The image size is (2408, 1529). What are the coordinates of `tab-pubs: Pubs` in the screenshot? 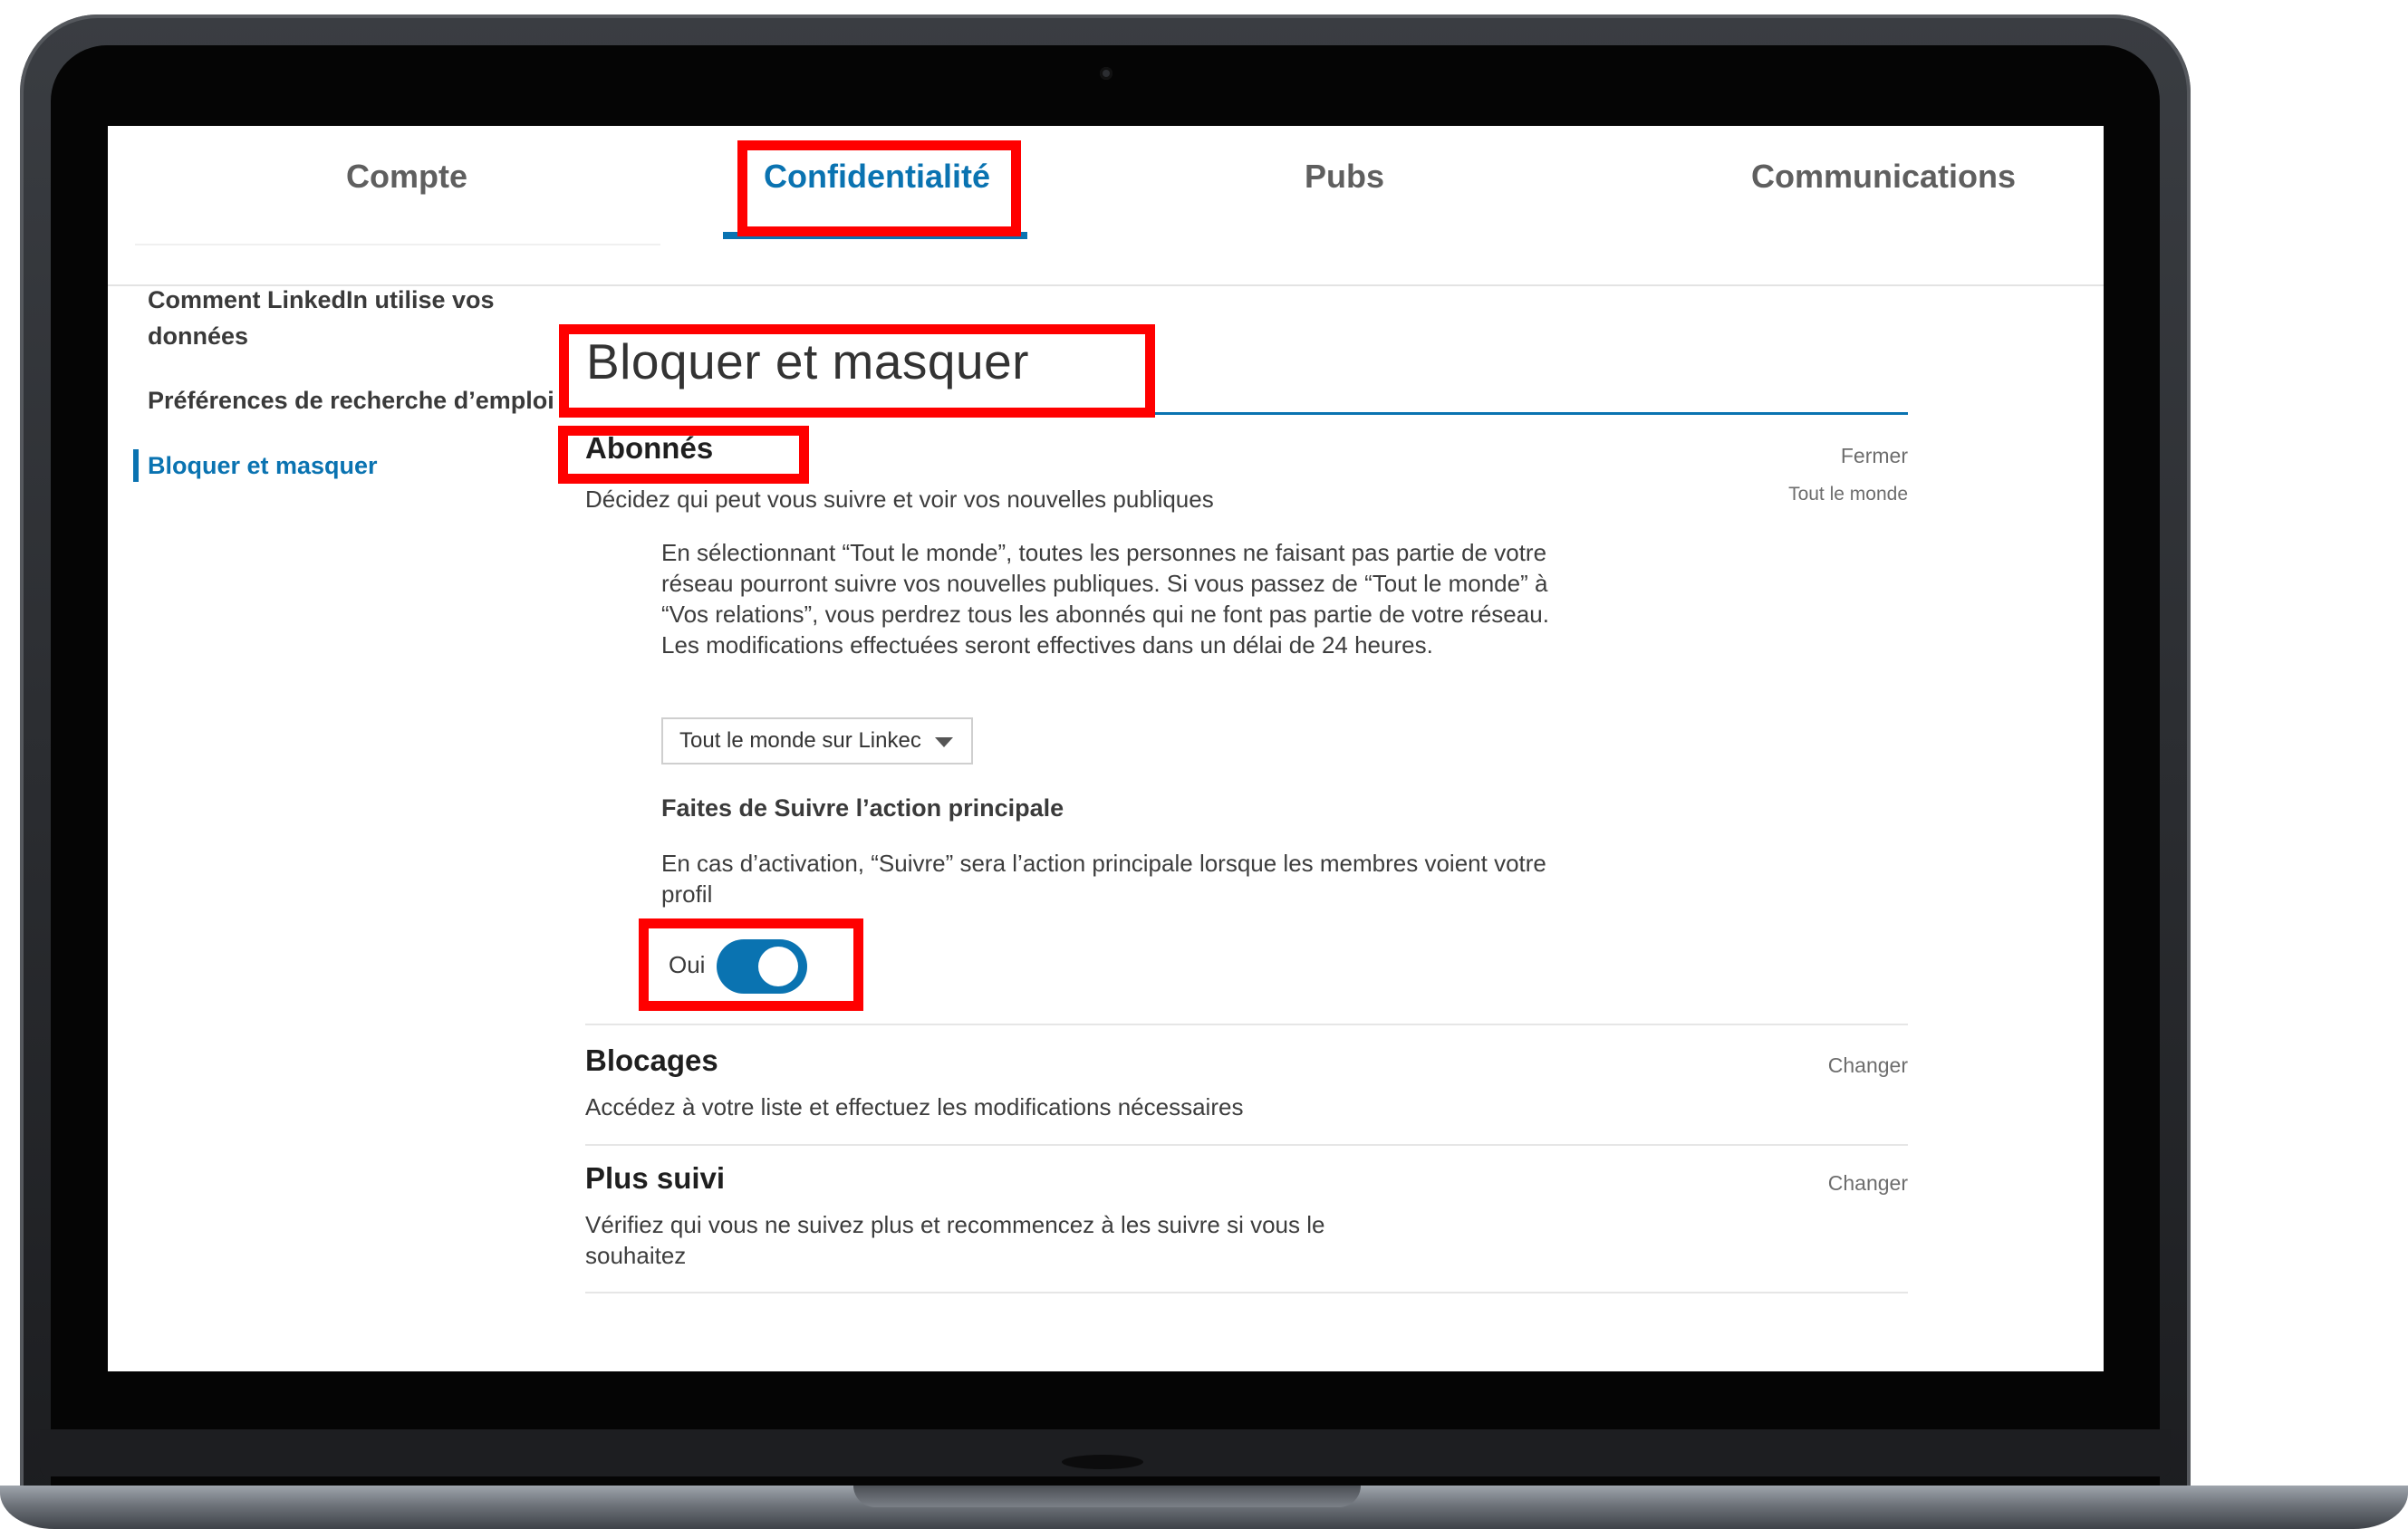 It's located at (1344, 177).